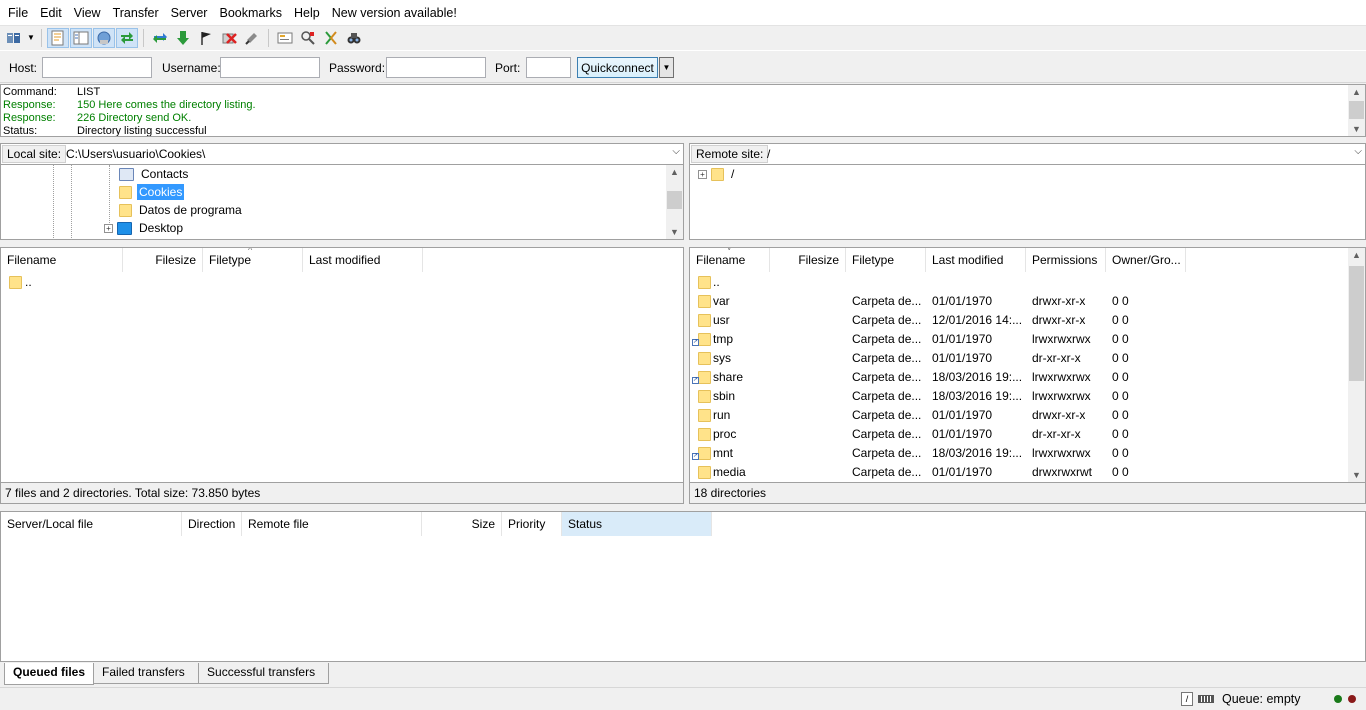 This screenshot has height=710, width=1366. Describe the element at coordinates (152, 192) in the screenshot. I see `tree-item-cookies: Cookies` at that location.